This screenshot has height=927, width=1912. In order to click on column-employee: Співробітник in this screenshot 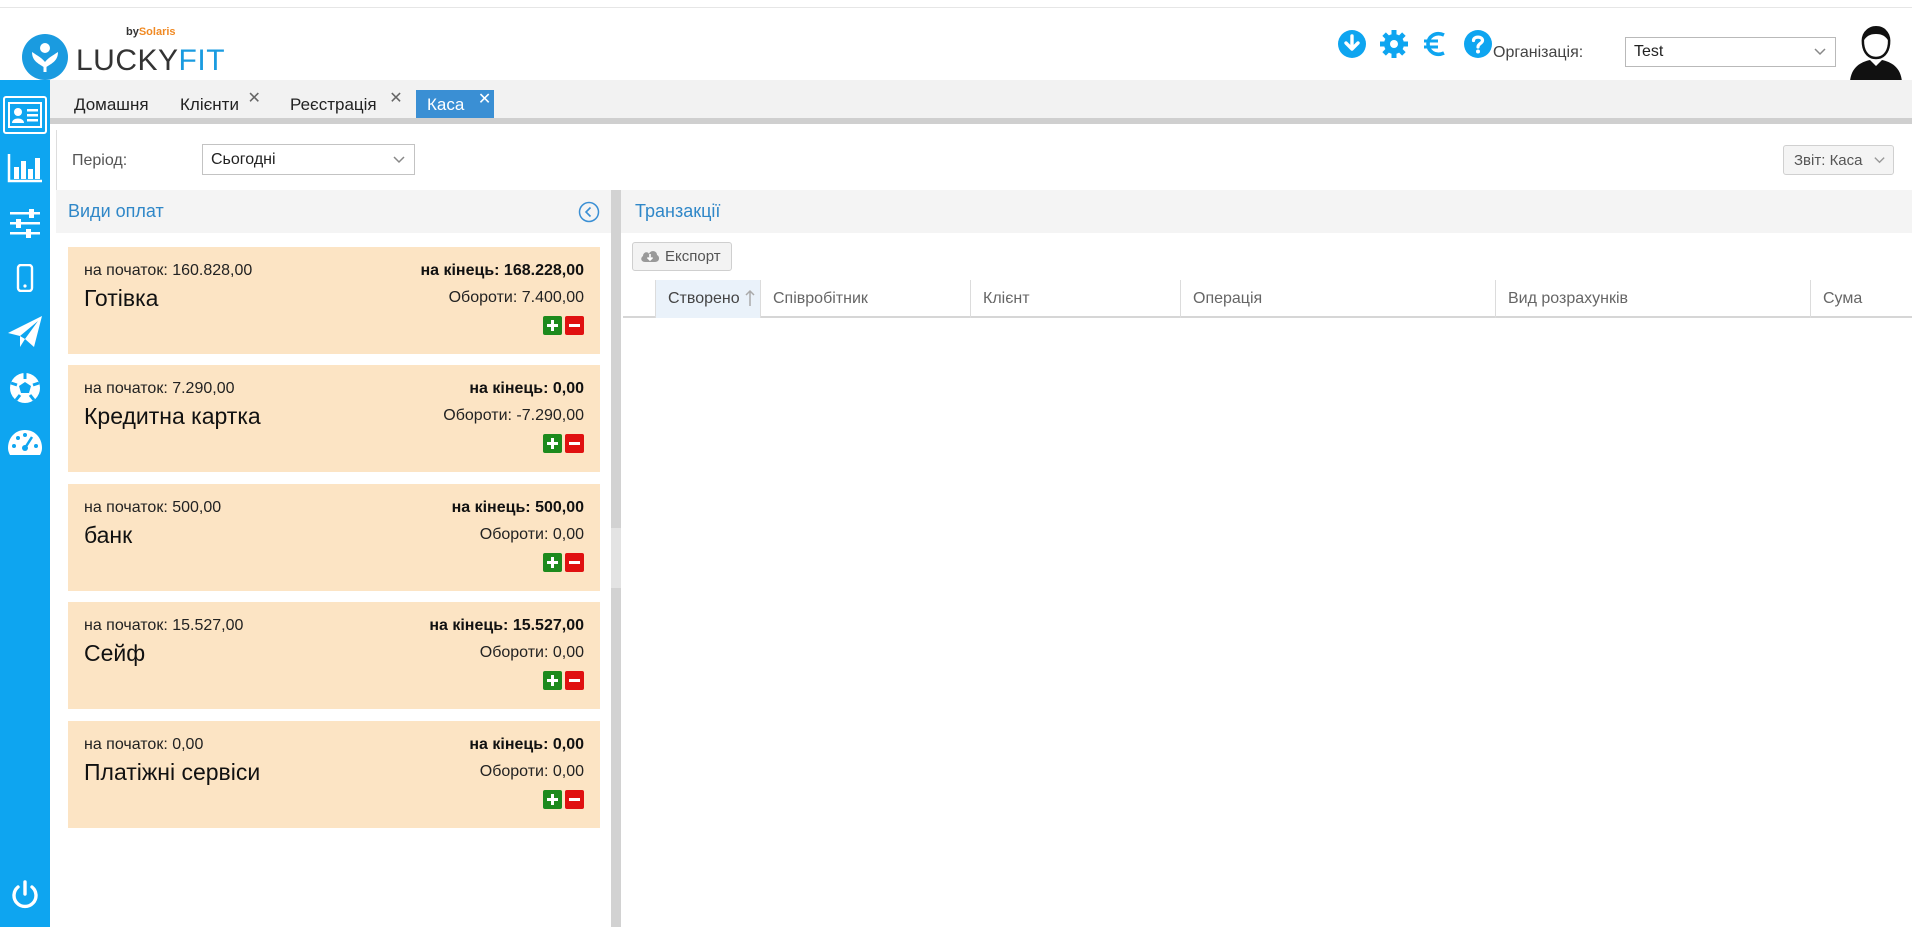, I will do `click(865, 299)`.